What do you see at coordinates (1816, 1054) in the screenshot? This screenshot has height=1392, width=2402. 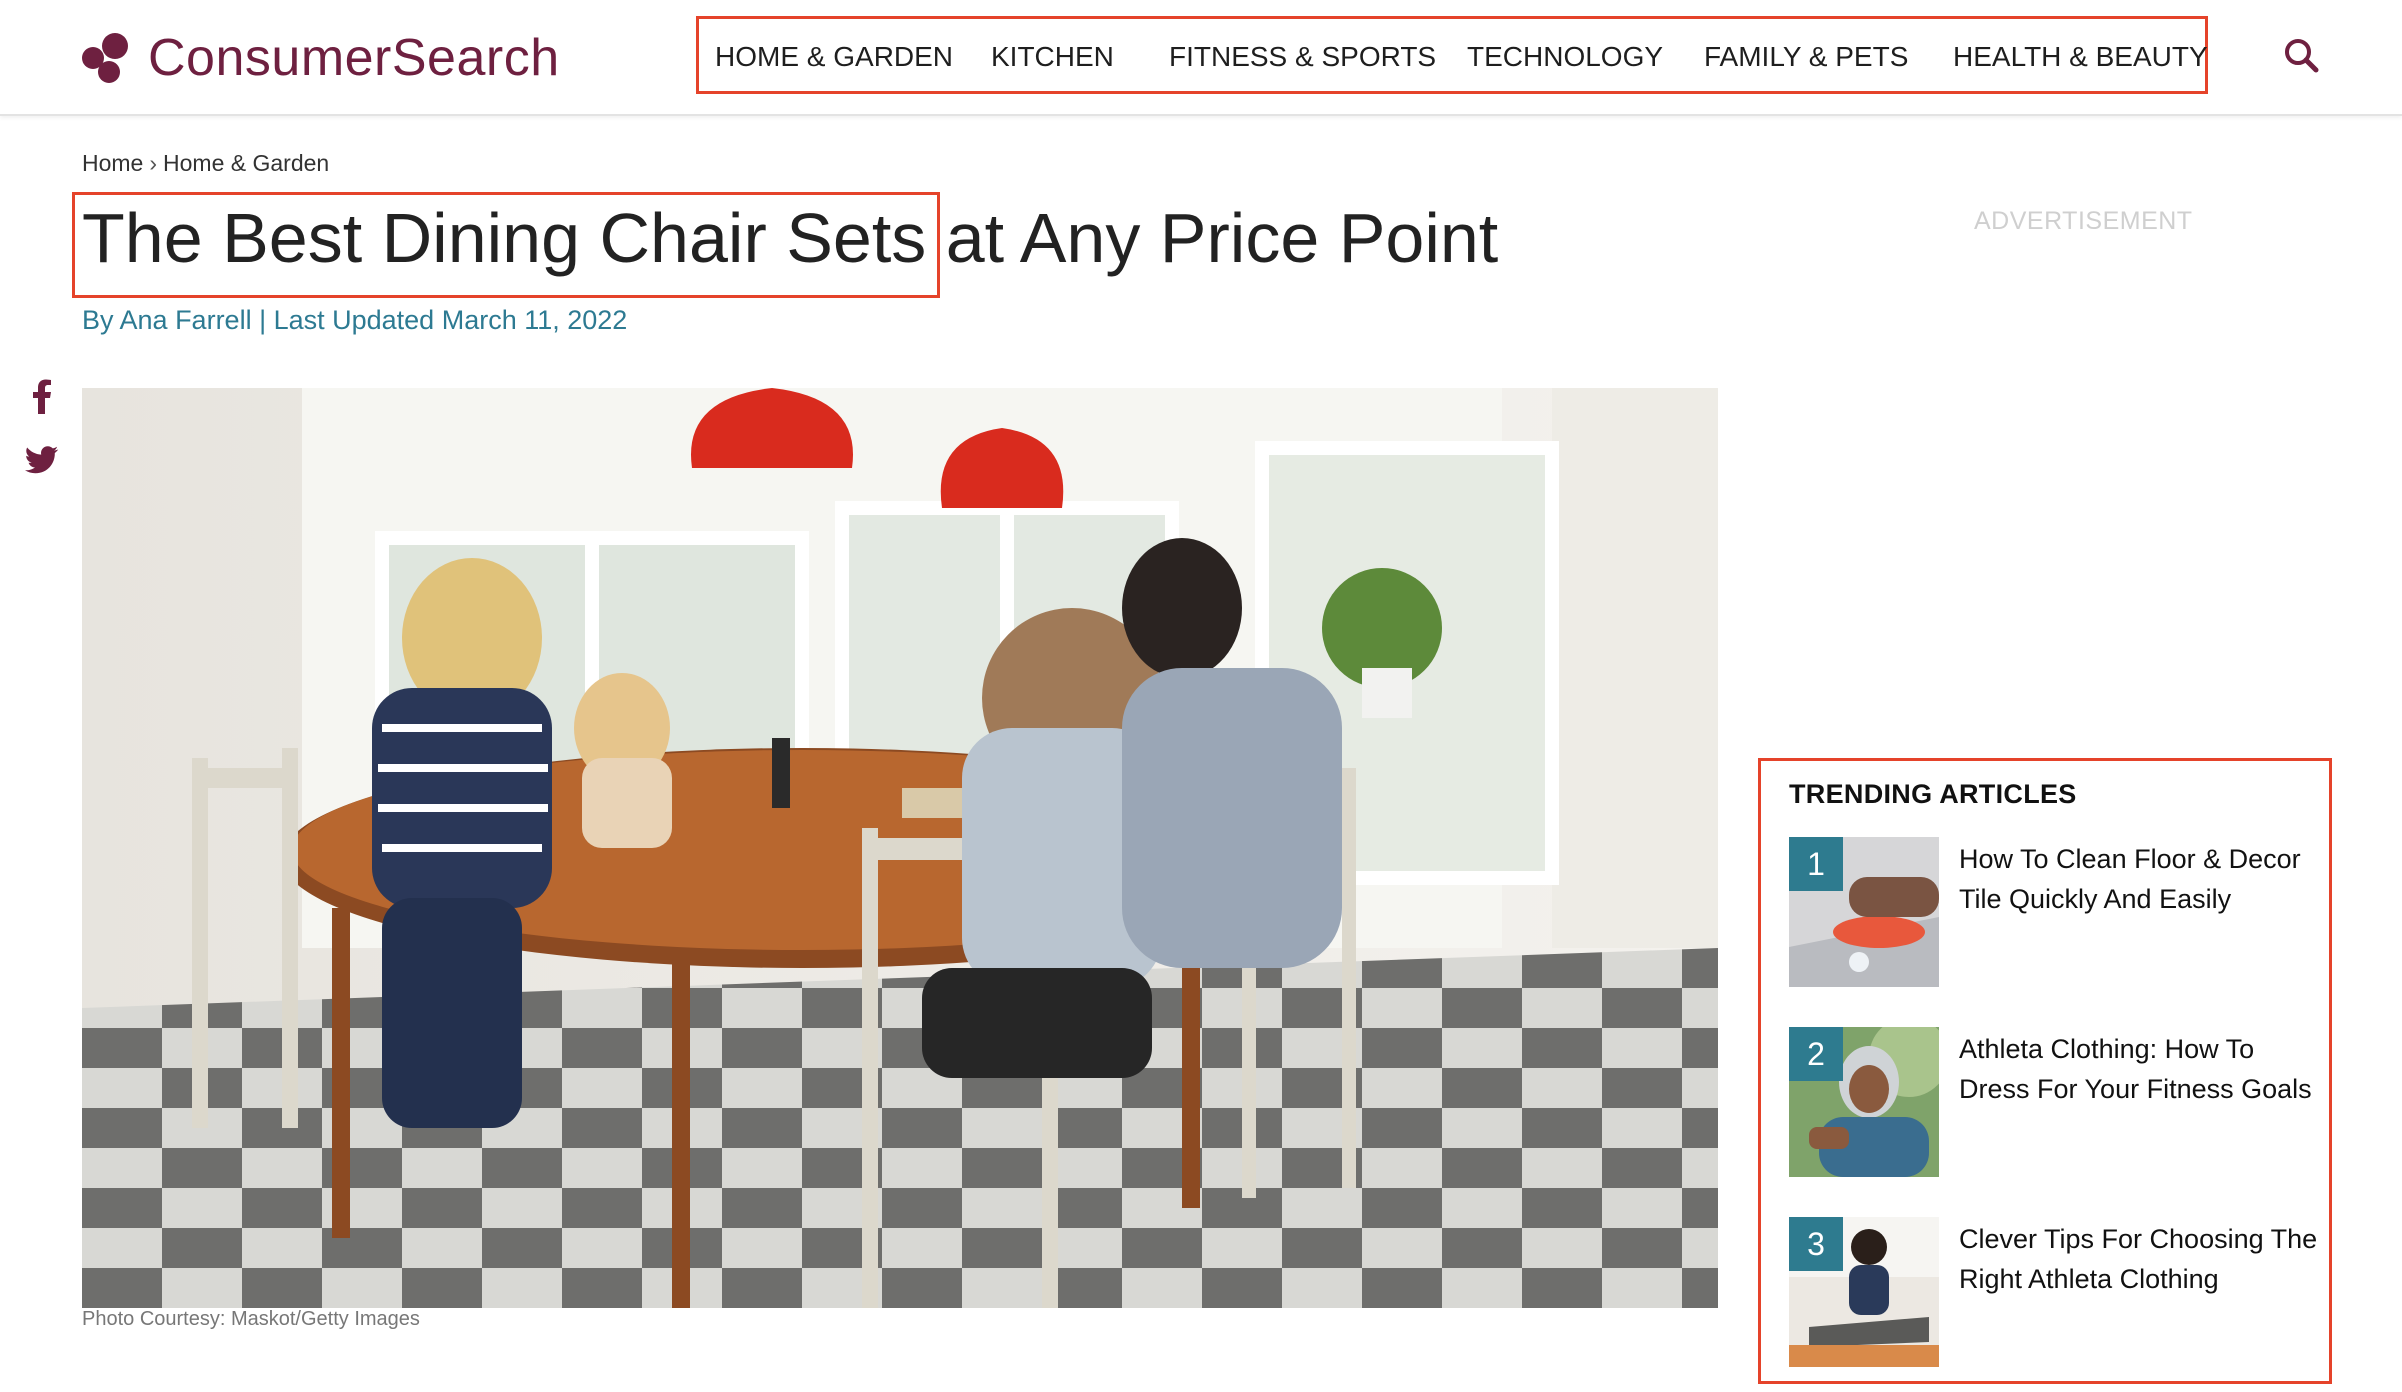 I see `trending-number-2: 2` at bounding box center [1816, 1054].